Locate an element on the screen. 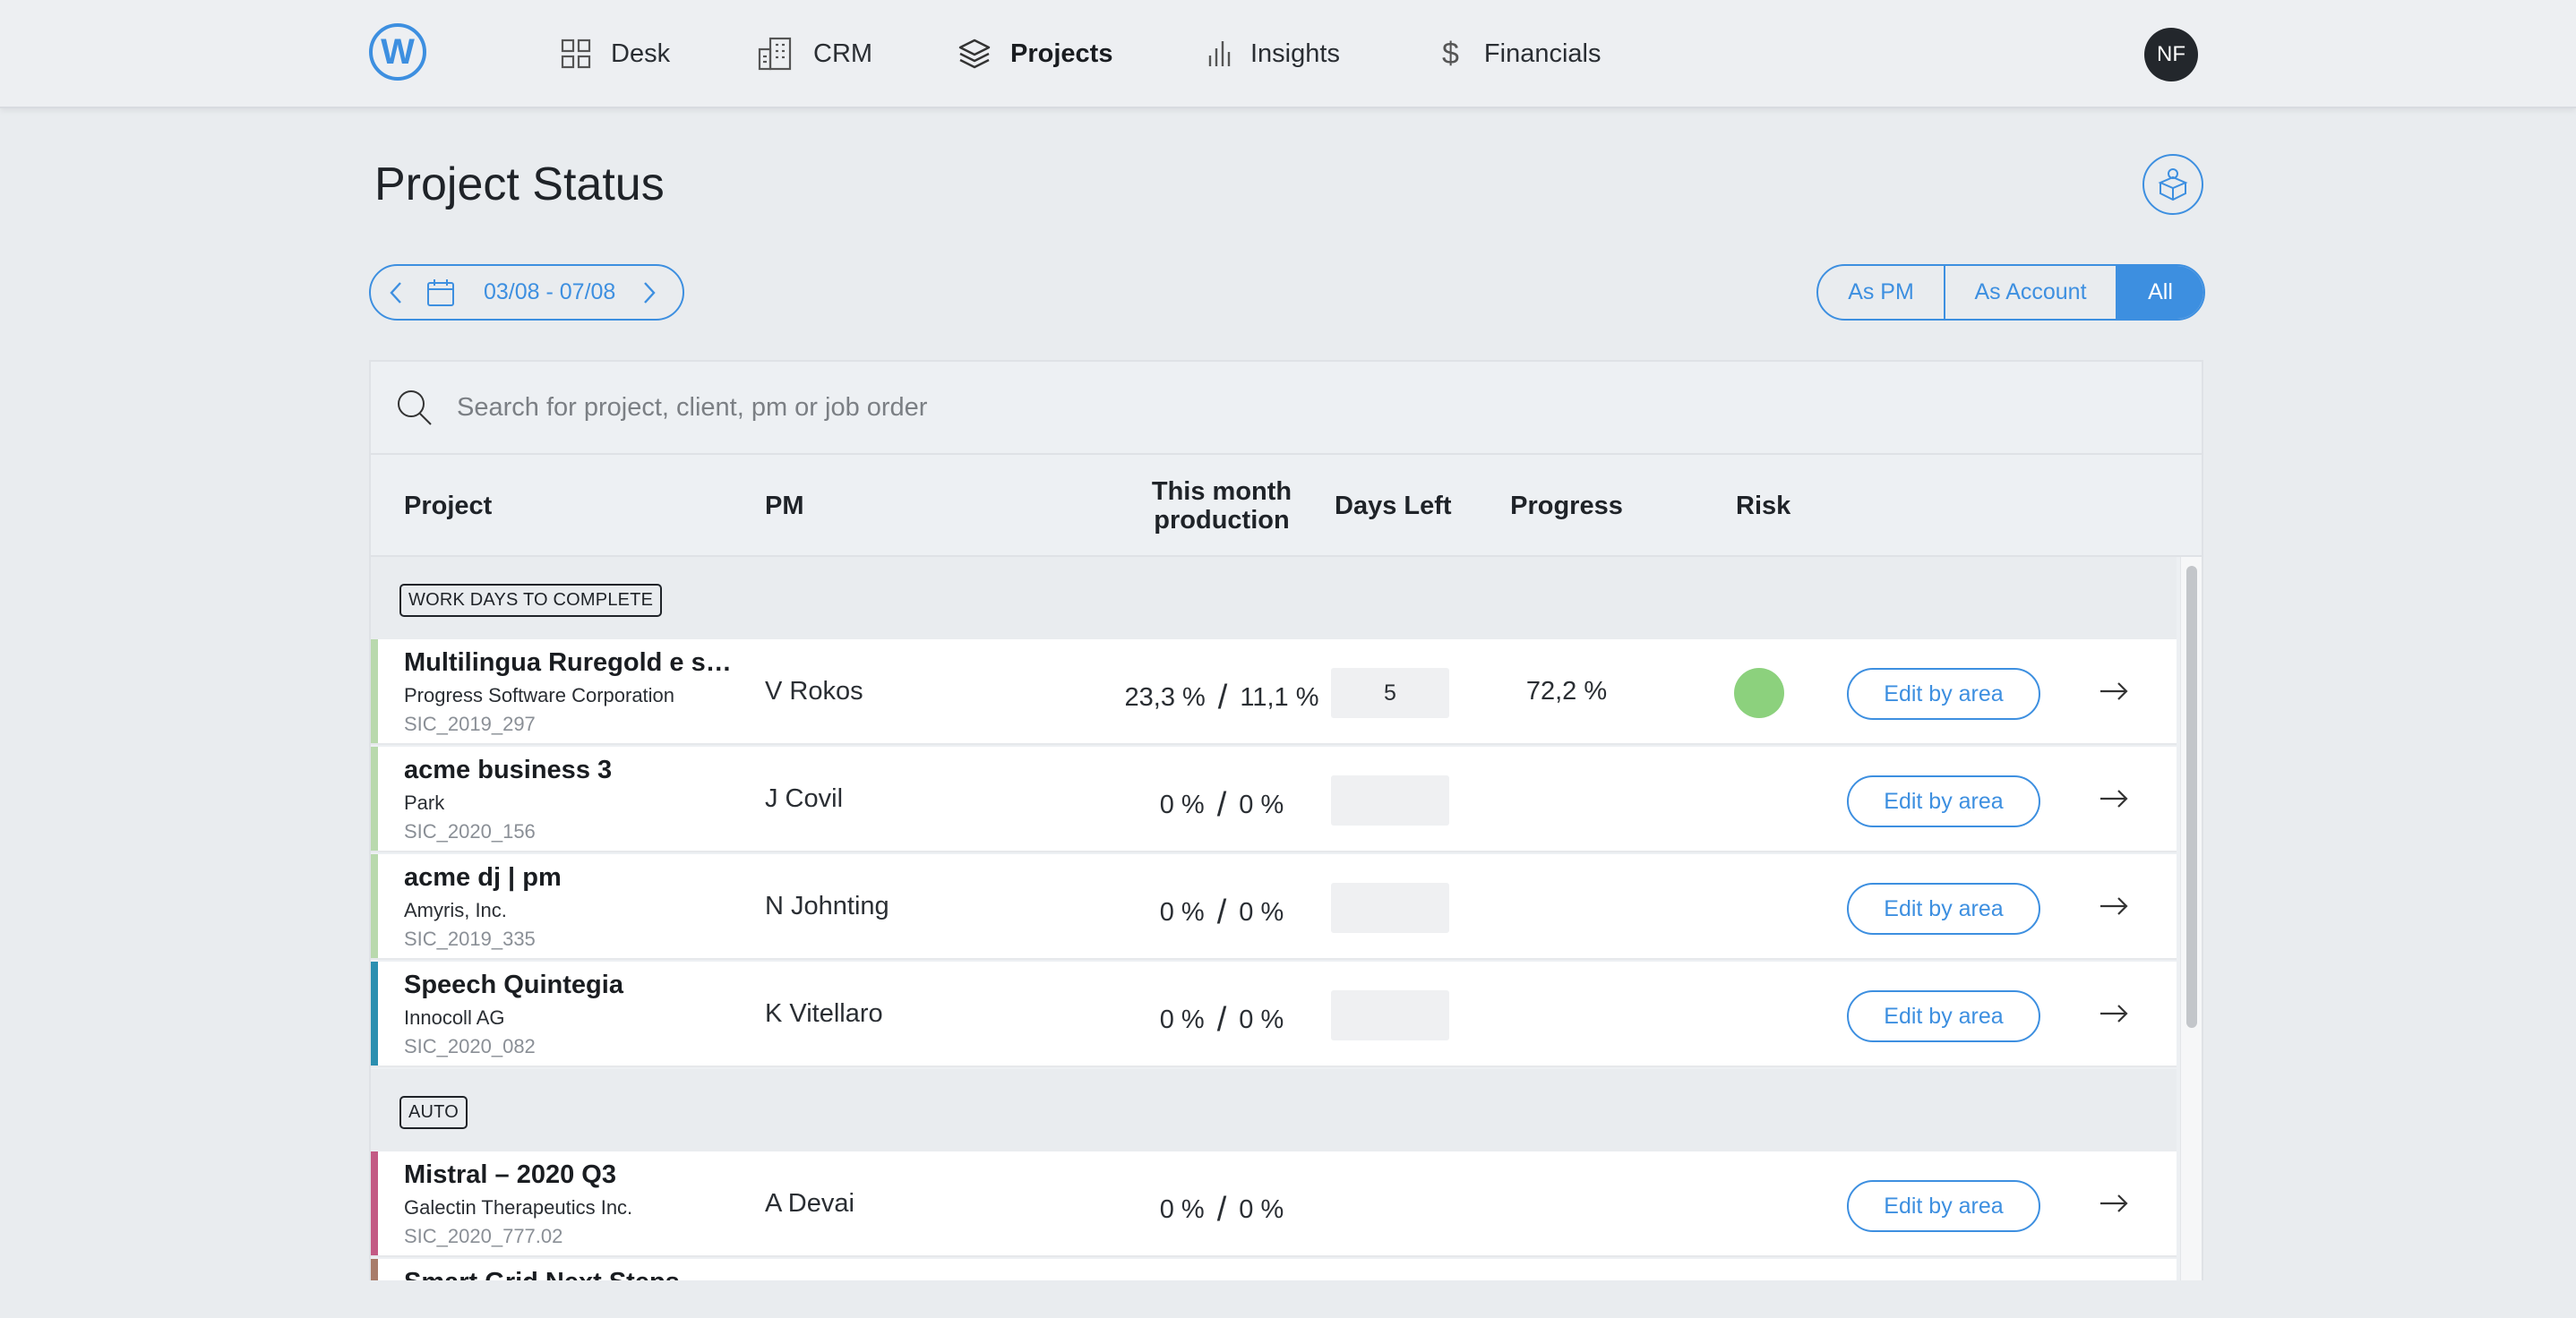  column-project: Project is located at coordinates (448, 506).